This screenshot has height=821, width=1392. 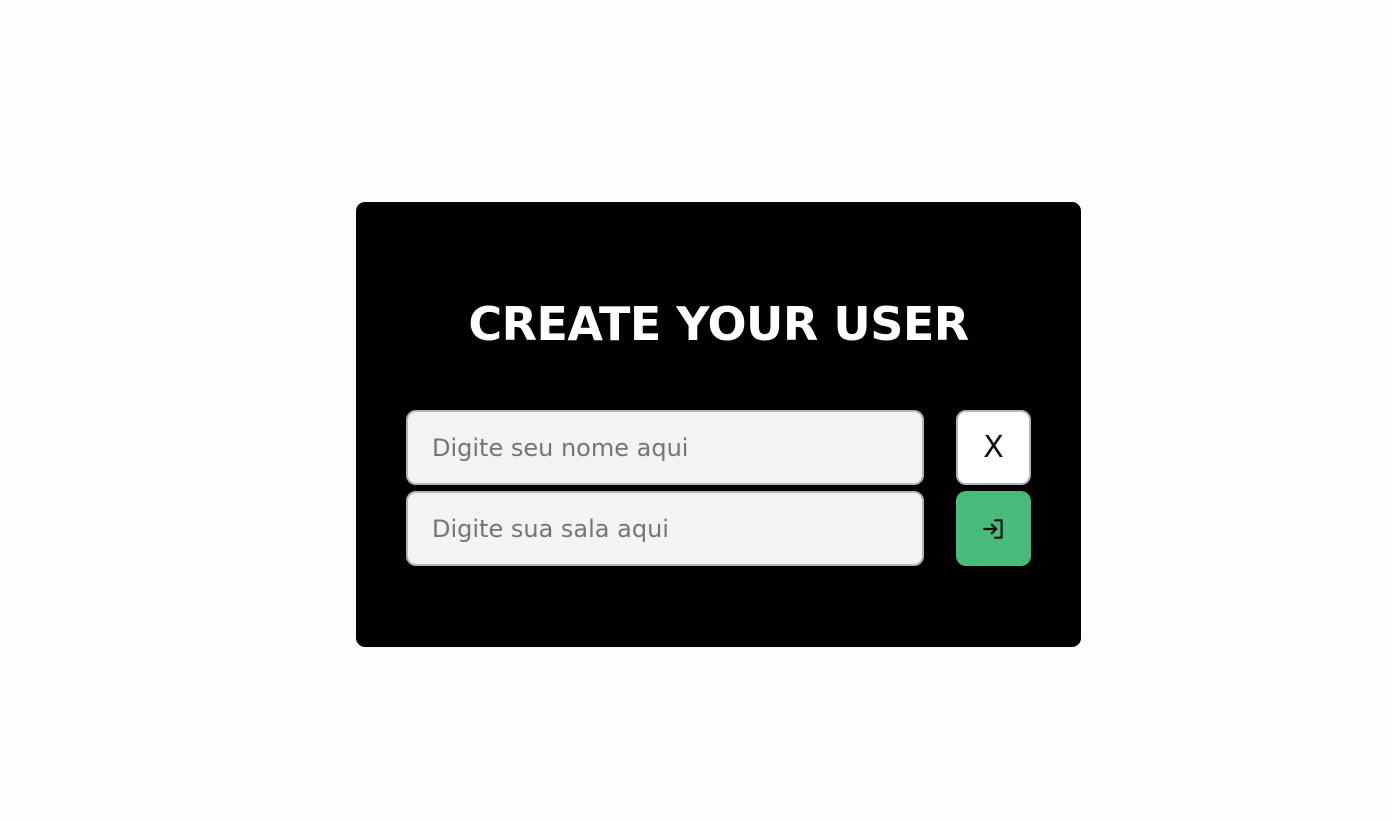 What do you see at coordinates (665, 528) in the screenshot?
I see `room-input` at bounding box center [665, 528].